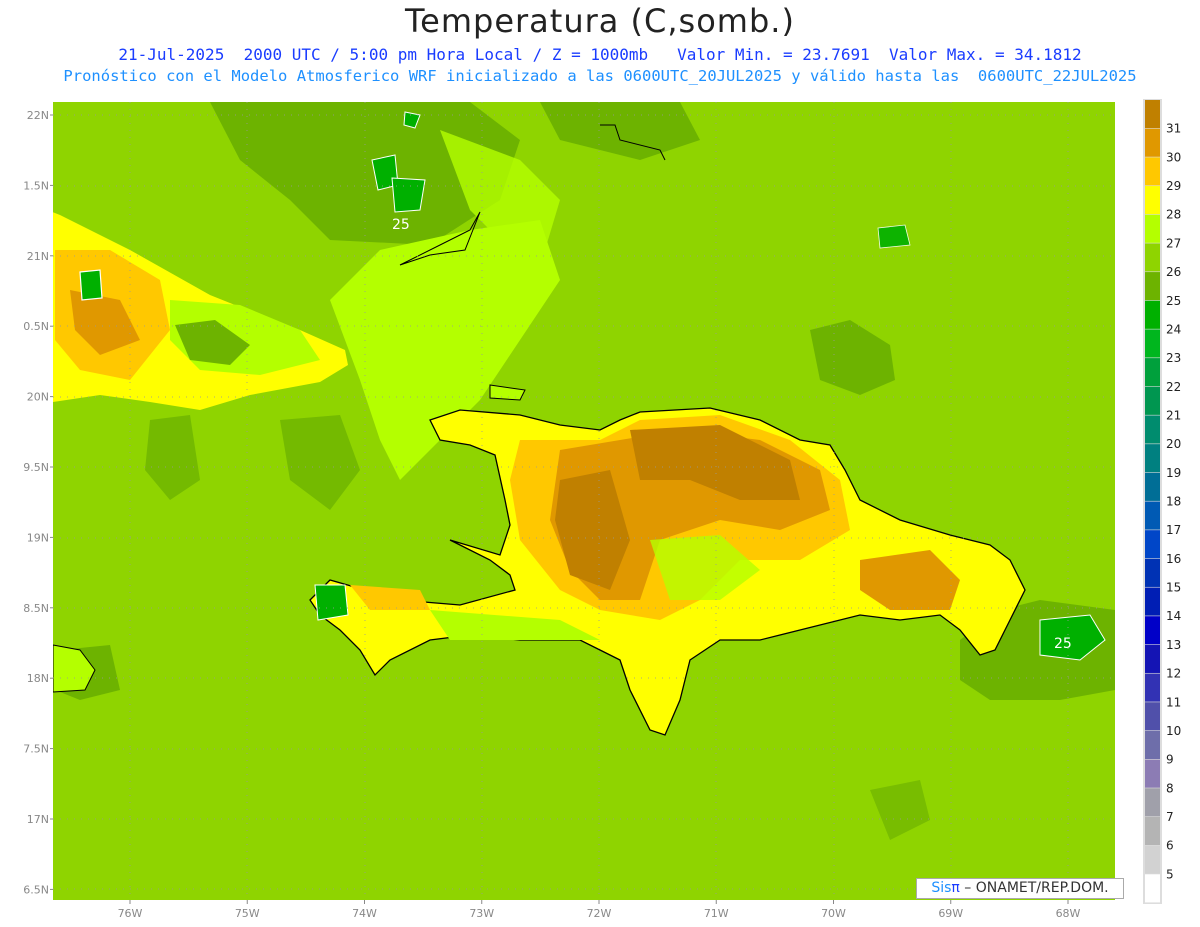  Describe the element at coordinates (36, 326) in the screenshot. I see `lat-tick-label: 0.5N` at that location.